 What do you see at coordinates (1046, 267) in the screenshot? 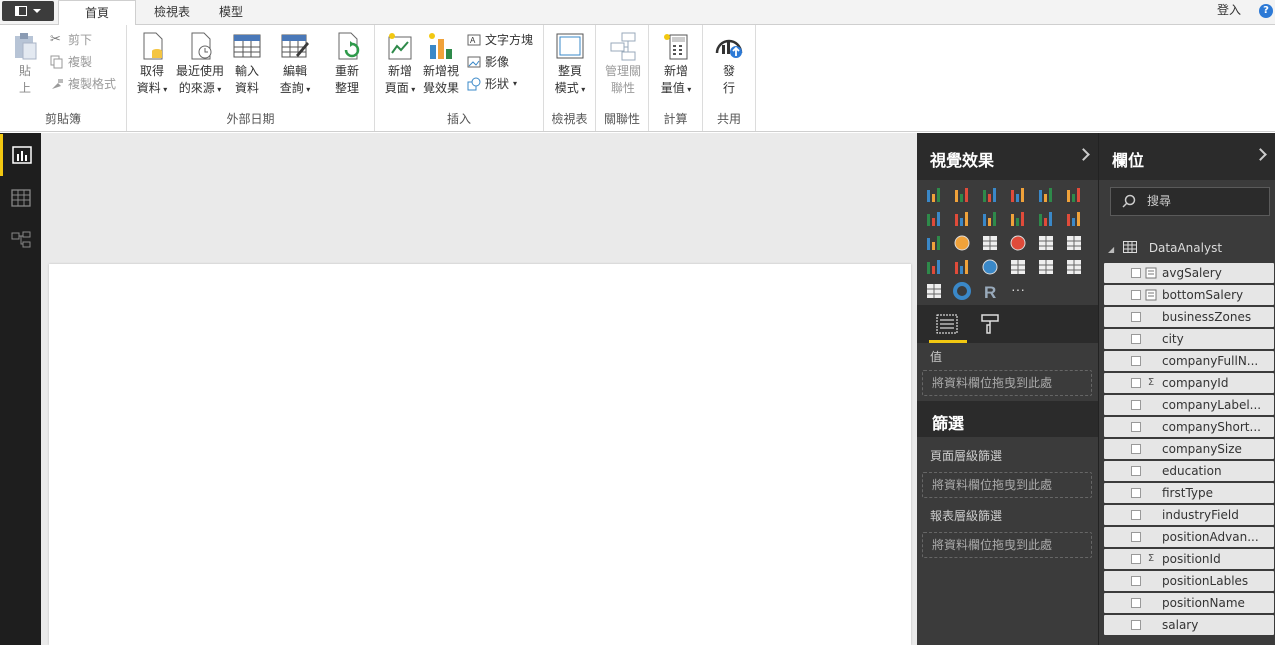
I see `multi-row-card-visual-icon` at bounding box center [1046, 267].